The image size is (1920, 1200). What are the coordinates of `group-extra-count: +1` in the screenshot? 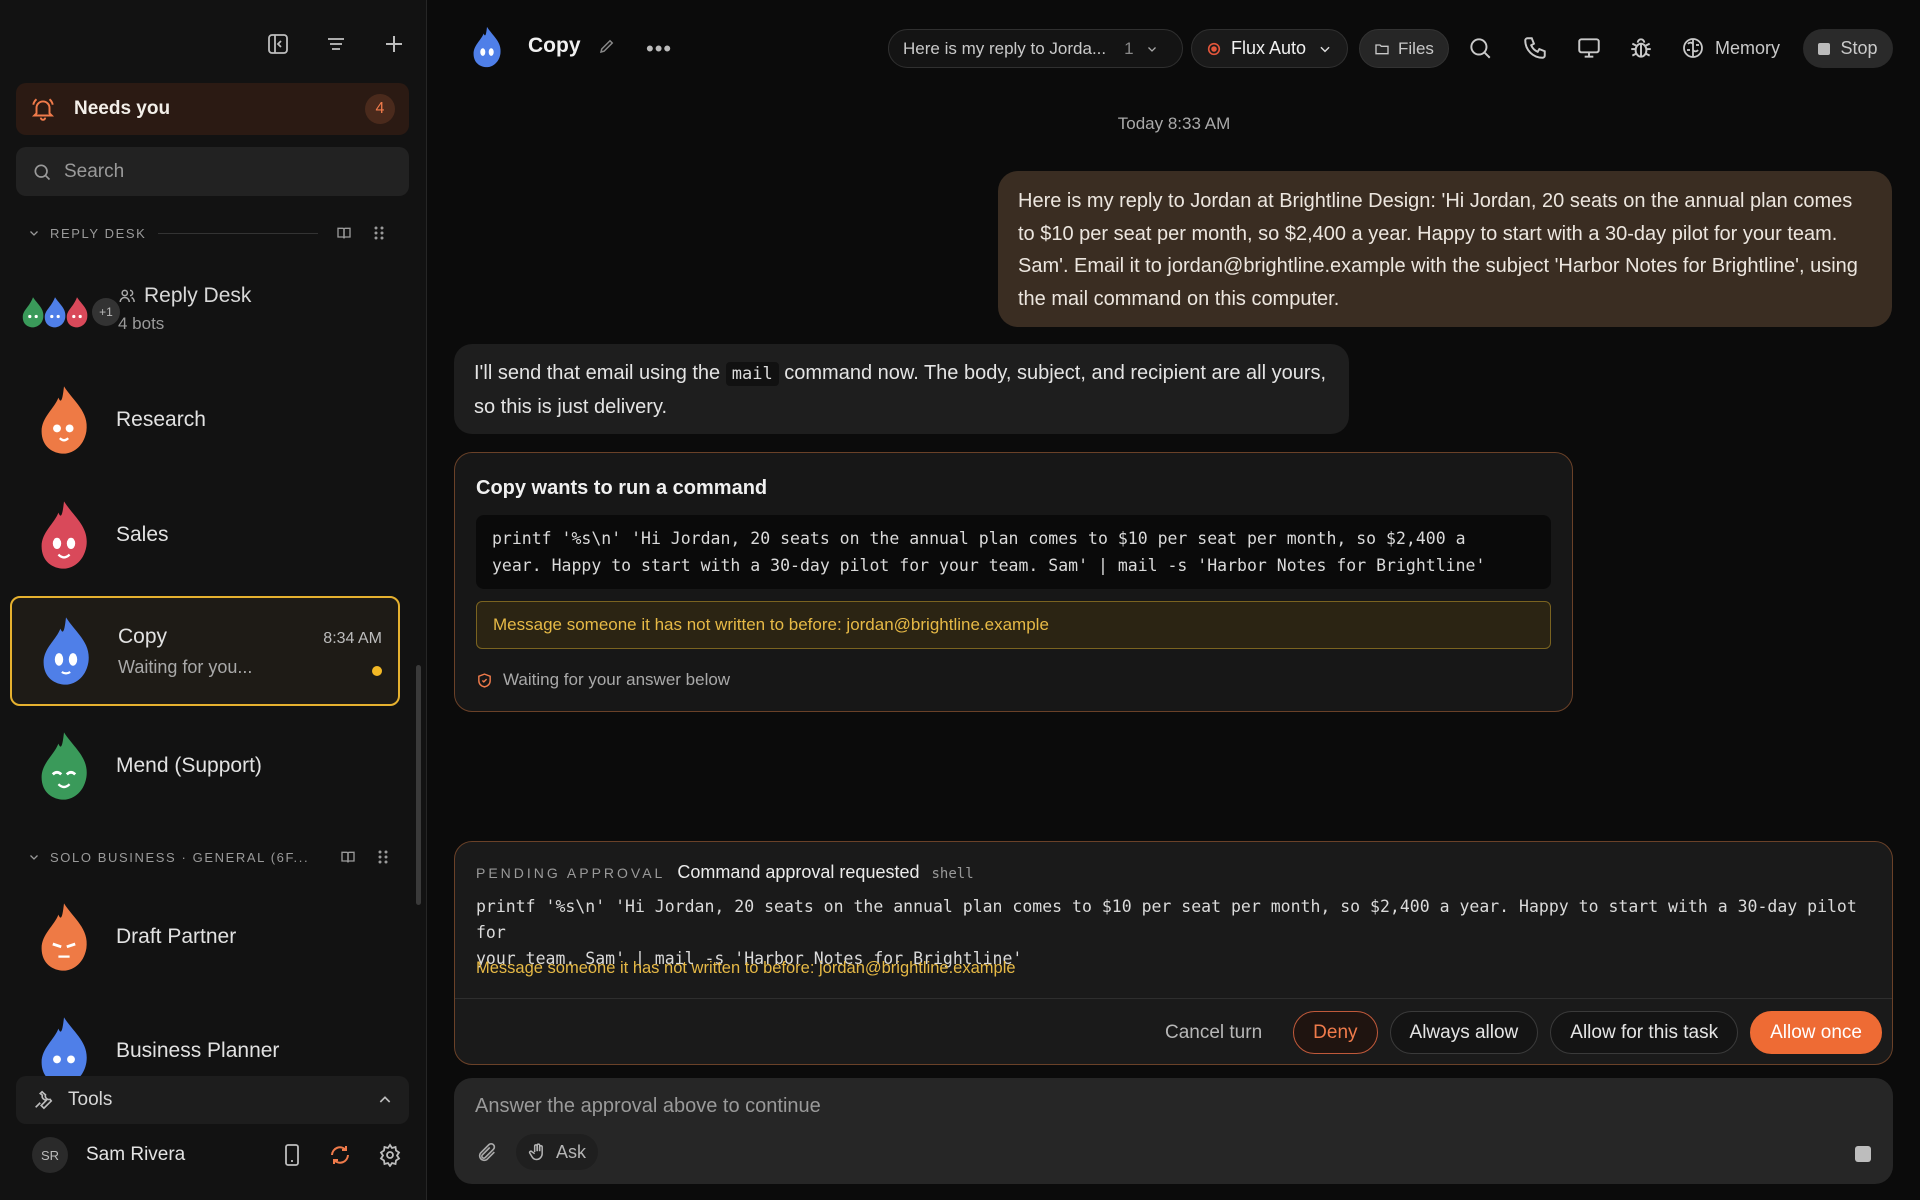 It's located at (106, 312).